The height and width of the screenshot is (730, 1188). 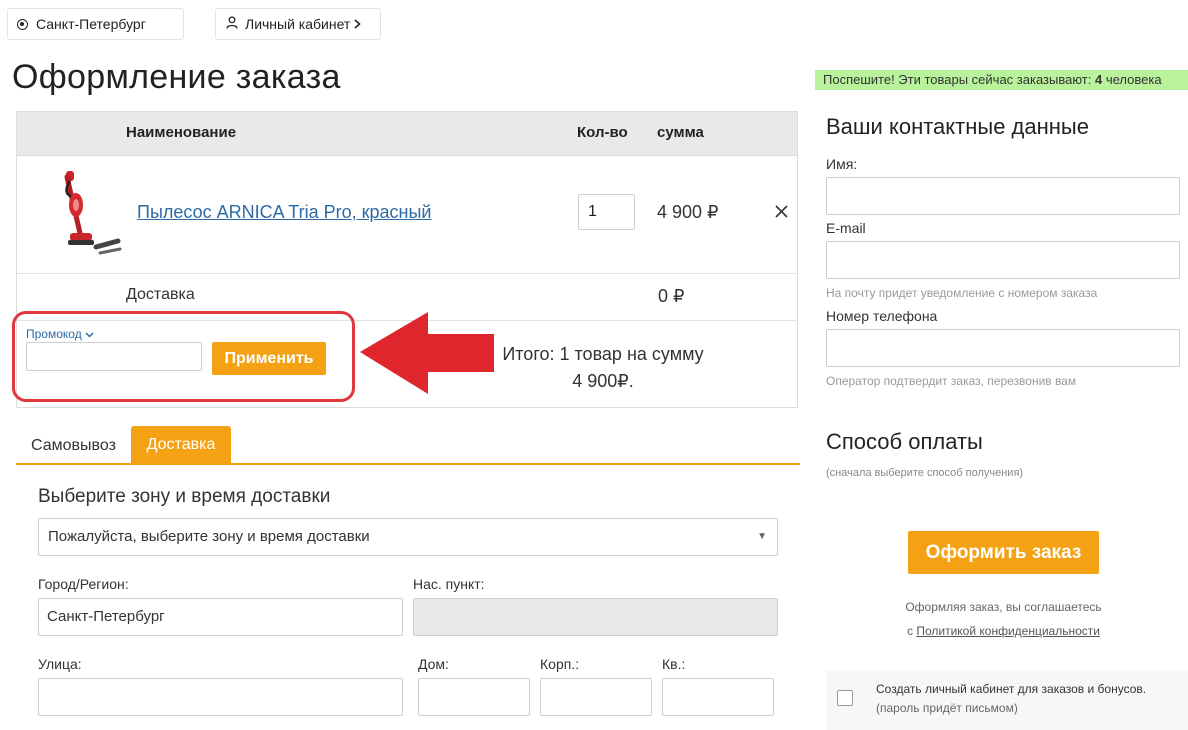 I want to click on settlement-label: Нас. пункт:, so click(x=449, y=584).